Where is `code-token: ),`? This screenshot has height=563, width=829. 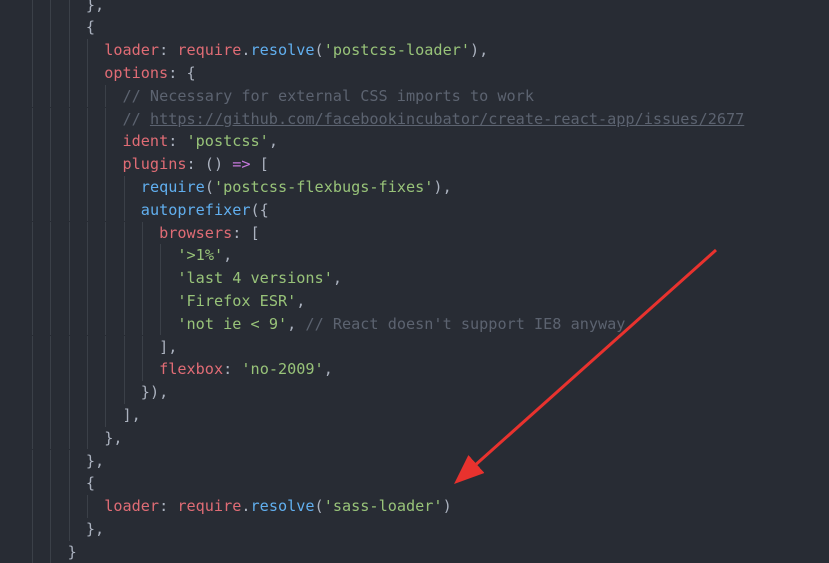 code-token: ), is located at coordinates (442, 186).